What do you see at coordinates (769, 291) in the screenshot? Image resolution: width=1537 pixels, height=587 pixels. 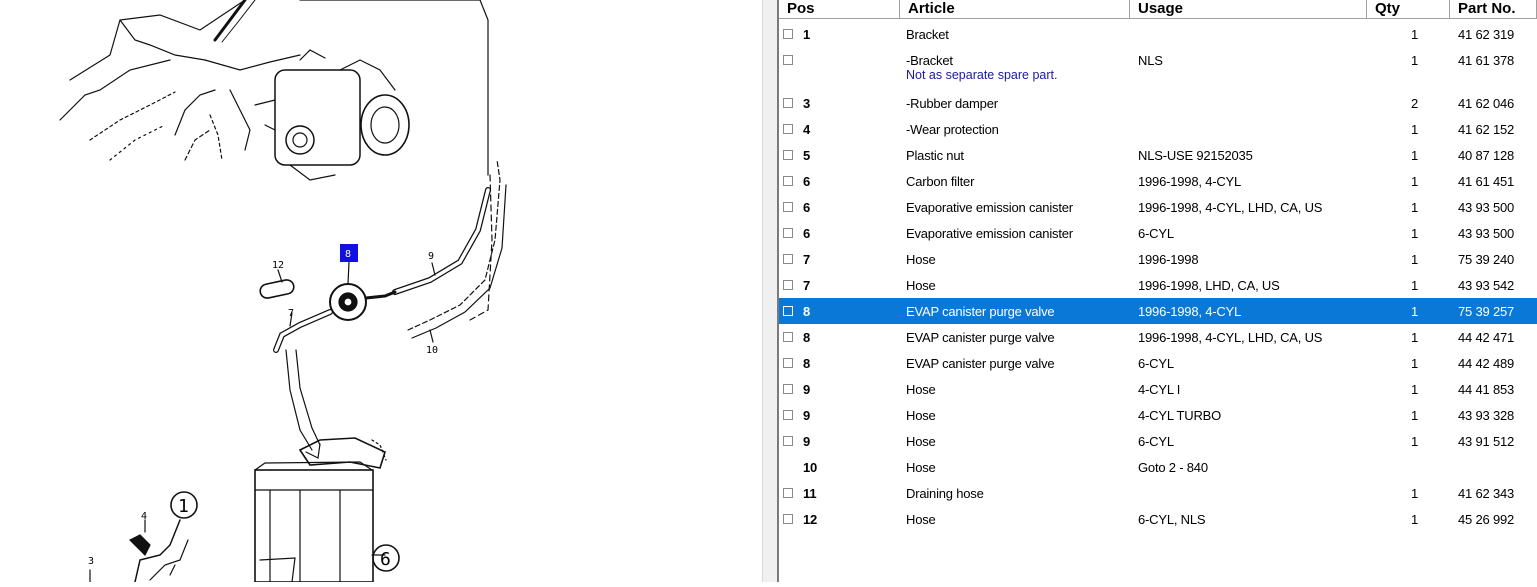 I see `pane-splitter` at bounding box center [769, 291].